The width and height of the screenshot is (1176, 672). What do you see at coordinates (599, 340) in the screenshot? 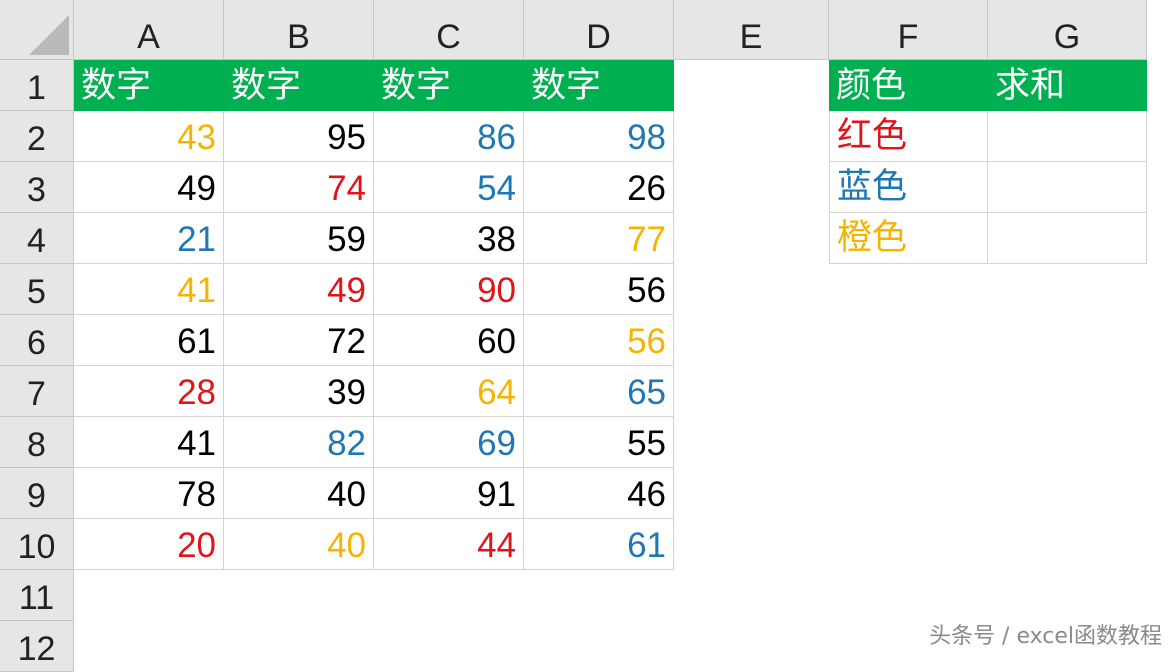
I see `data-cell-d6: 56` at bounding box center [599, 340].